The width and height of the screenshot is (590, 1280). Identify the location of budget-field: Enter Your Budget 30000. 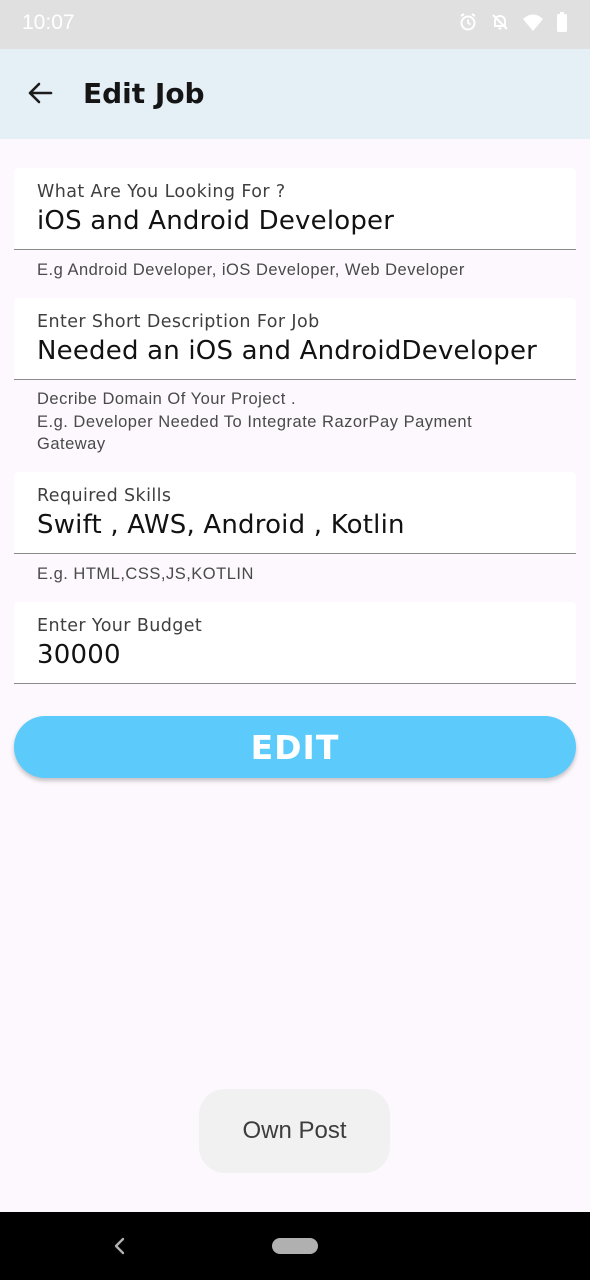
(295, 643).